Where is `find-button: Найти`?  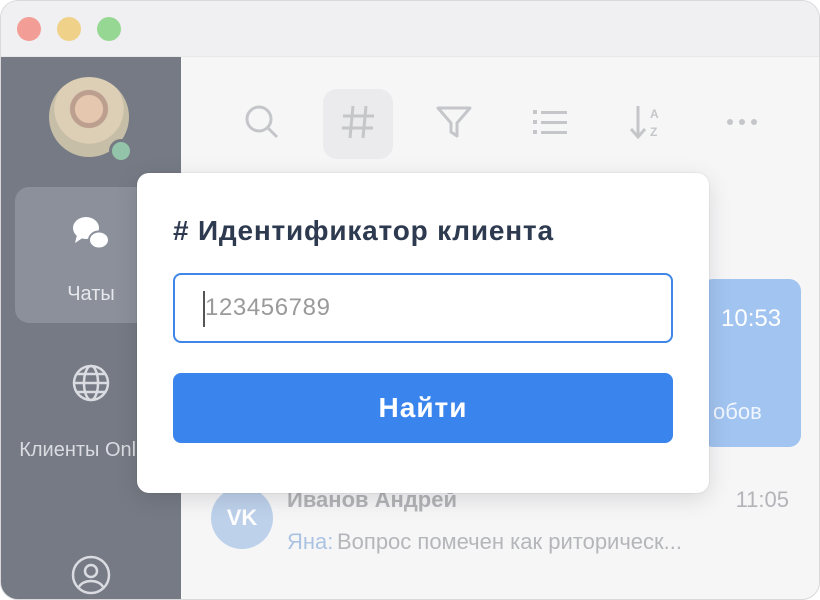 find-button: Найти is located at coordinates (423, 408).